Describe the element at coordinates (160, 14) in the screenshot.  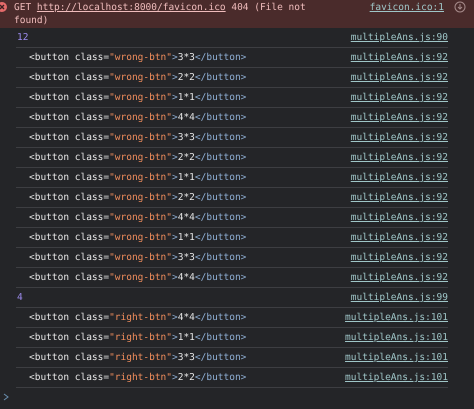
I see `error-message: GET http://localhost:8000/favicon.ico 404 (File not found)` at that location.